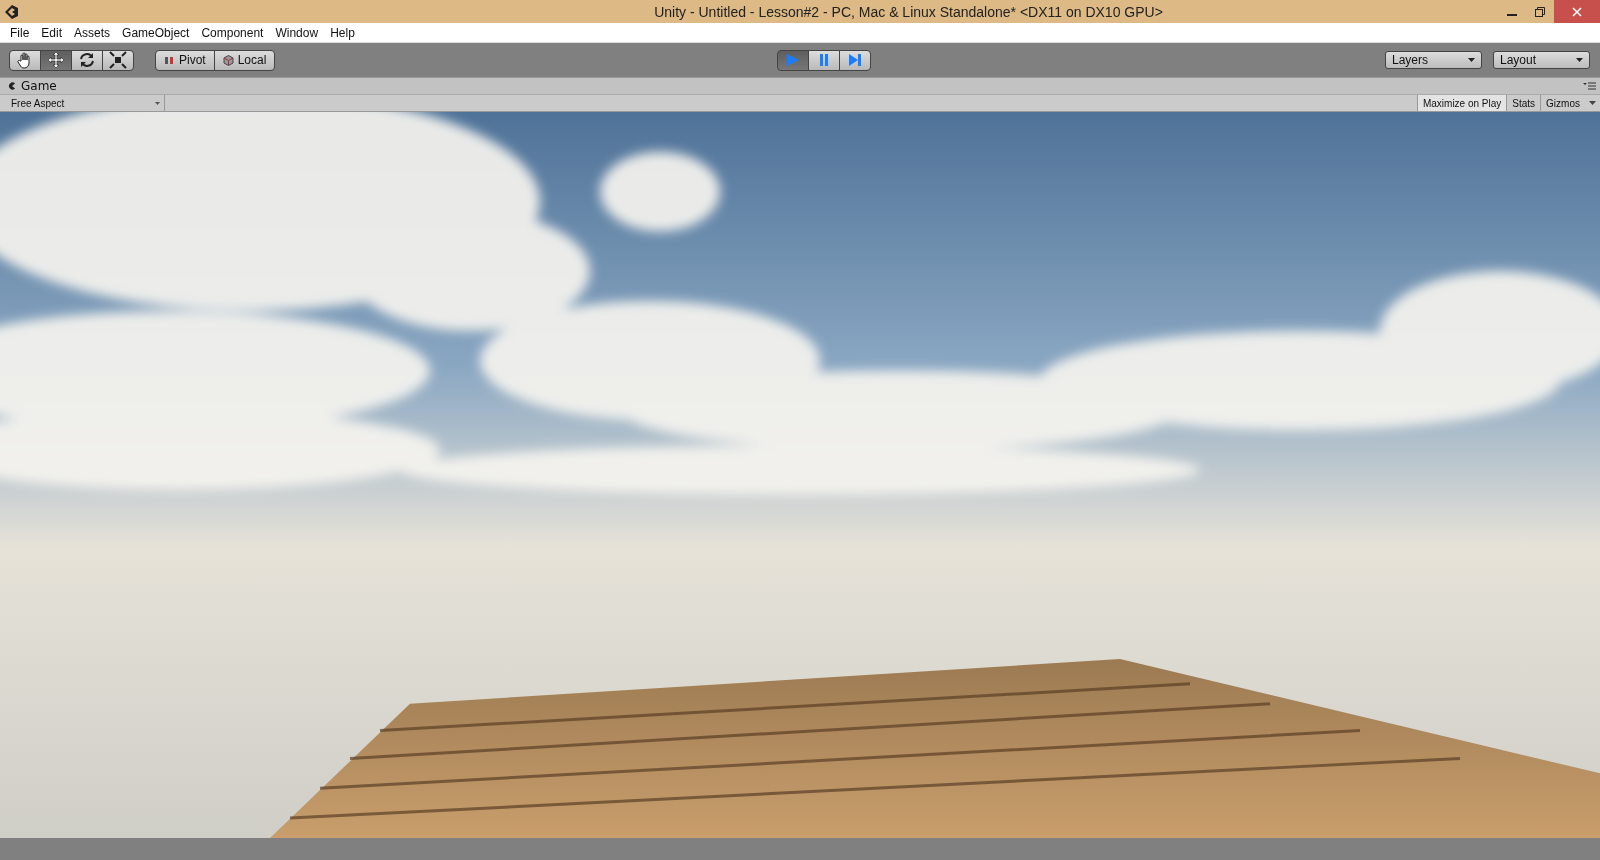 The image size is (1600, 860). What do you see at coordinates (1577, 11) in the screenshot?
I see `close-icon` at bounding box center [1577, 11].